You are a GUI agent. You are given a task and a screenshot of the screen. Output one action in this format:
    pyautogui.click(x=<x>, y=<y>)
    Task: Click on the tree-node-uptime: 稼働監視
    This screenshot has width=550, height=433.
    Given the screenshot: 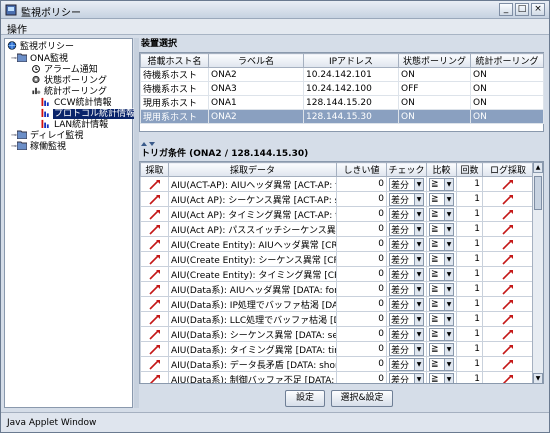 What is the action you would take?
    pyautogui.click(x=42, y=146)
    